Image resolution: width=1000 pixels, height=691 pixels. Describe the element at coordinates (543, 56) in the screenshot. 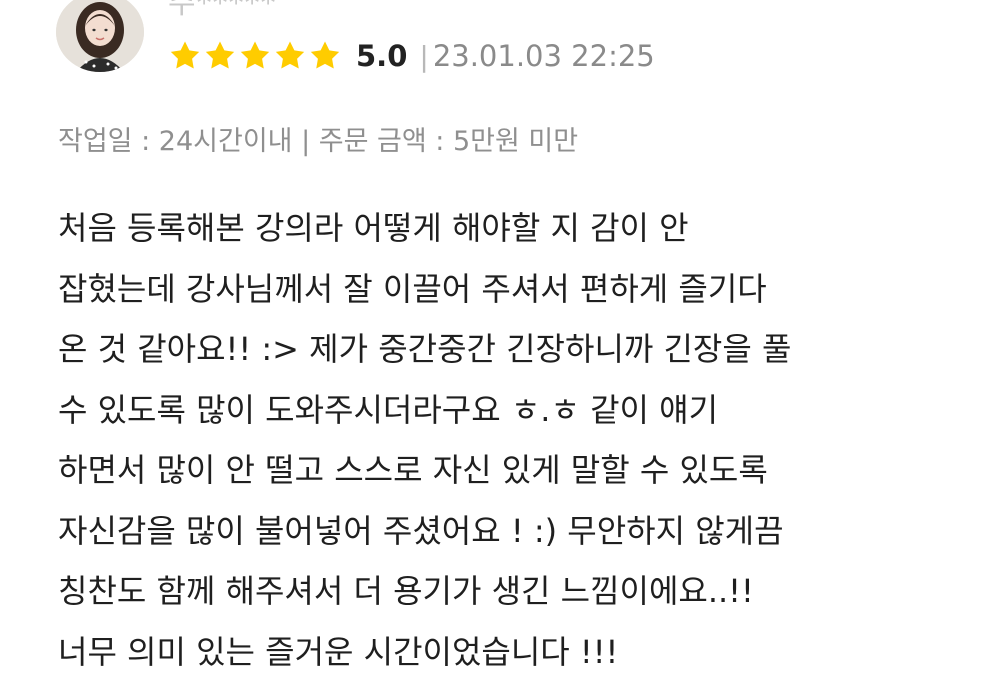

I see `review-date: 23.01.03 22:25` at that location.